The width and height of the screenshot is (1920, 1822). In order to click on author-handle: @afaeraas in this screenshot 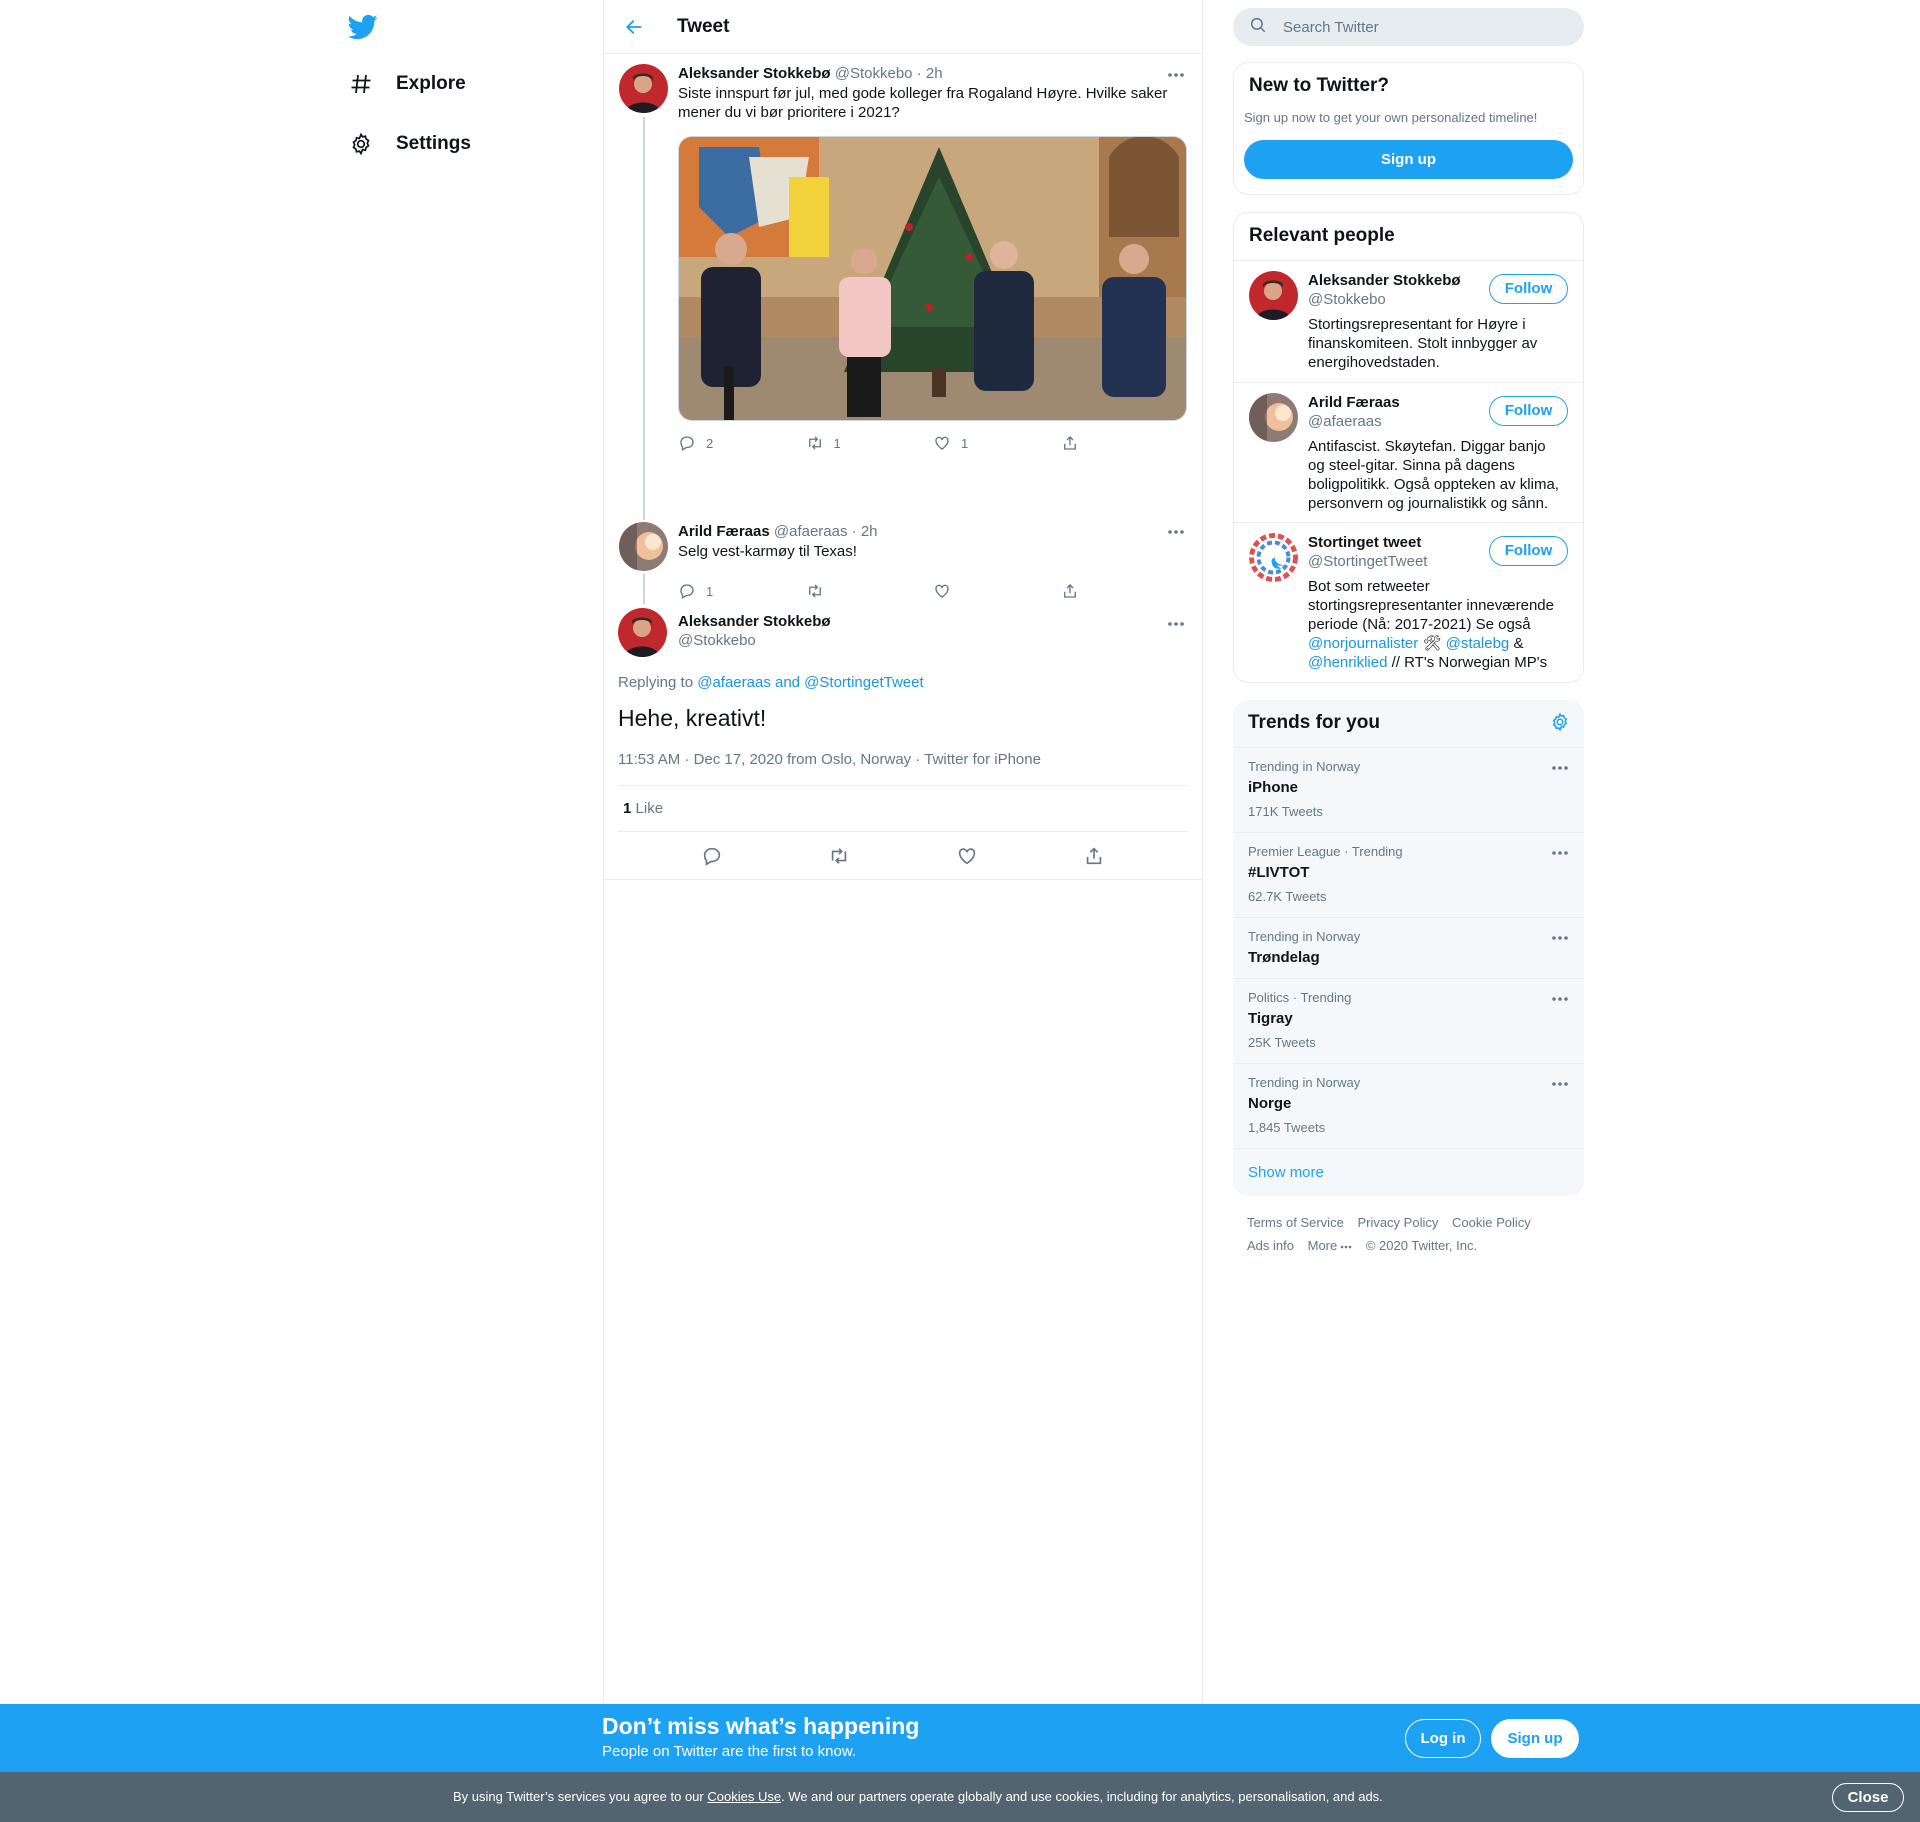, I will do `click(811, 531)`.